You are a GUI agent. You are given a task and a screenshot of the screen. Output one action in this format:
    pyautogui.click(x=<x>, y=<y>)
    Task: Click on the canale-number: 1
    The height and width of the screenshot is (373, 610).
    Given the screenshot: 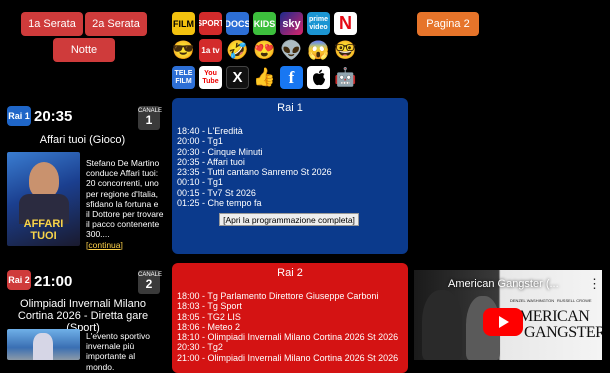 What is the action you would take?
    pyautogui.click(x=149, y=120)
    